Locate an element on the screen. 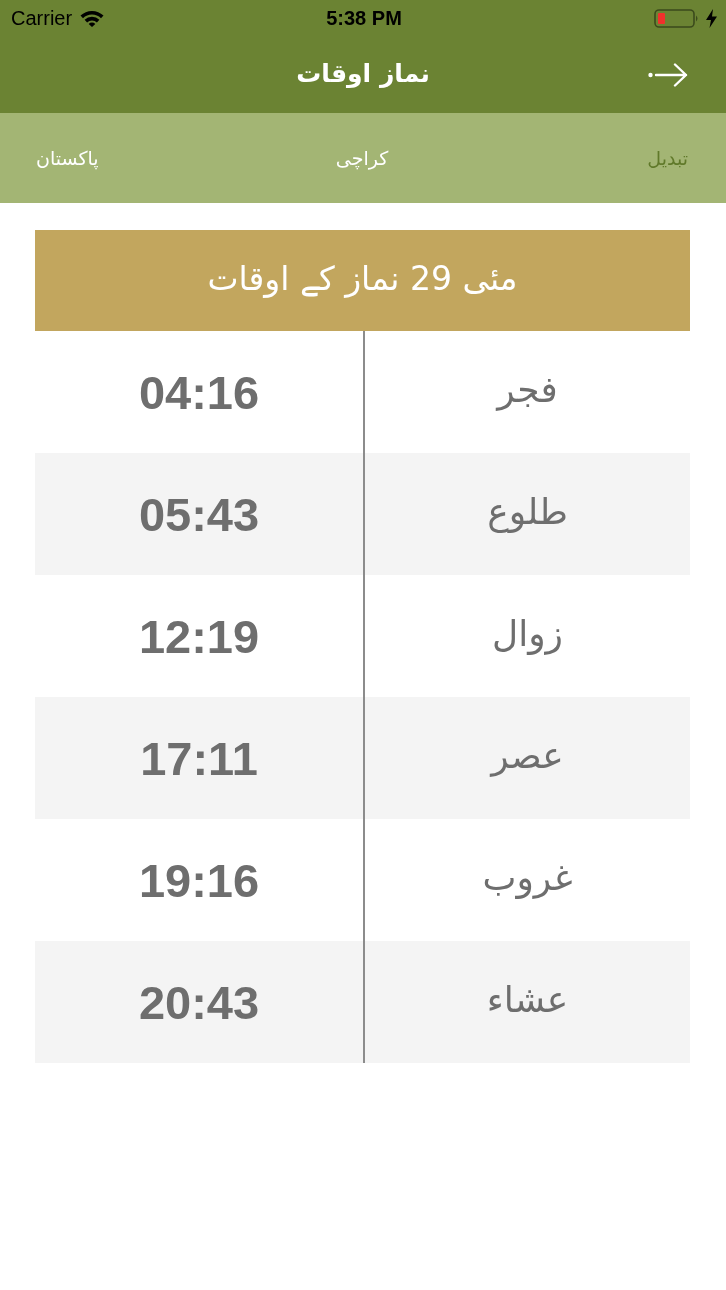  time-cell-text: 19:16 is located at coordinates (199, 880).